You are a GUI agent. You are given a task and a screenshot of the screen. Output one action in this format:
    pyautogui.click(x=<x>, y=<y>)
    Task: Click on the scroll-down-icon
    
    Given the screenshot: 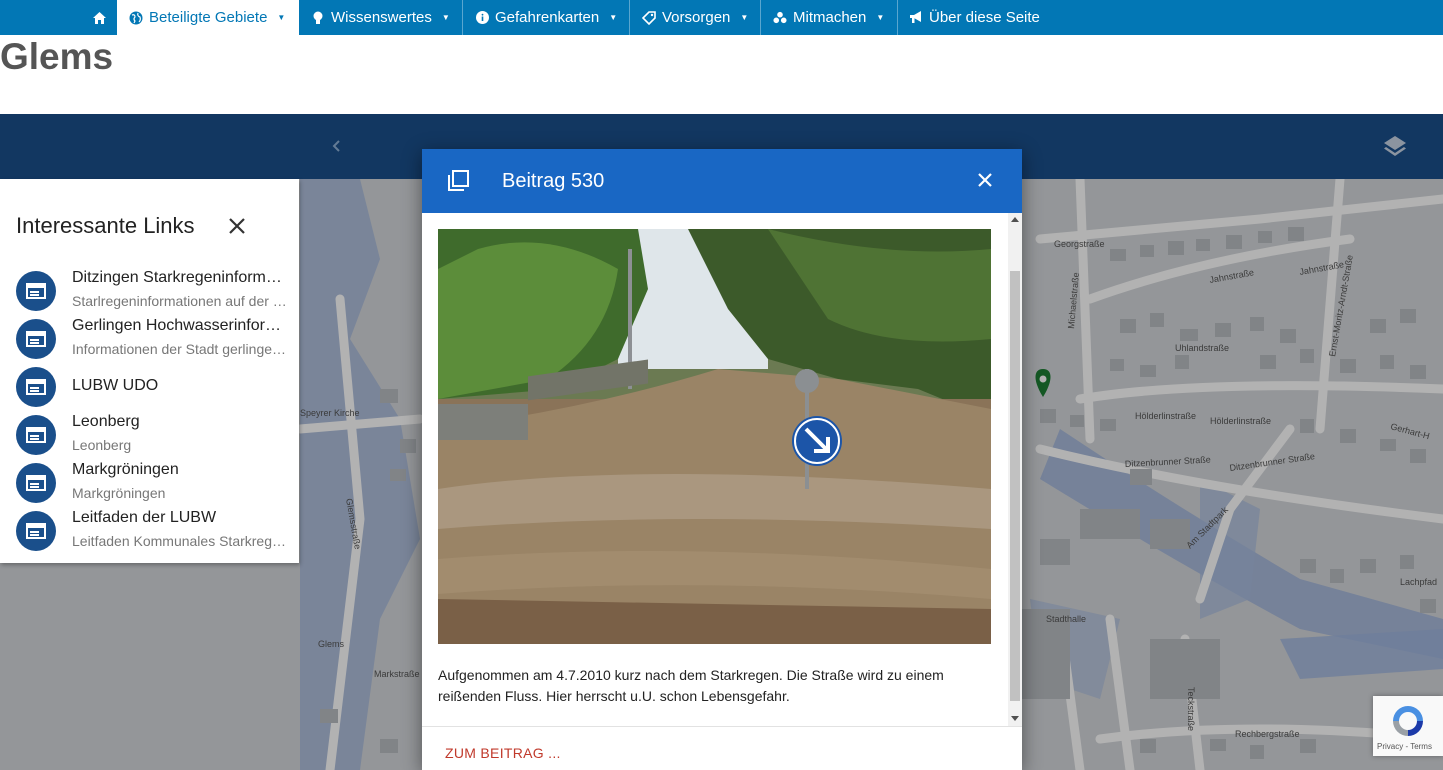 What is the action you would take?
    pyautogui.click(x=1015, y=718)
    